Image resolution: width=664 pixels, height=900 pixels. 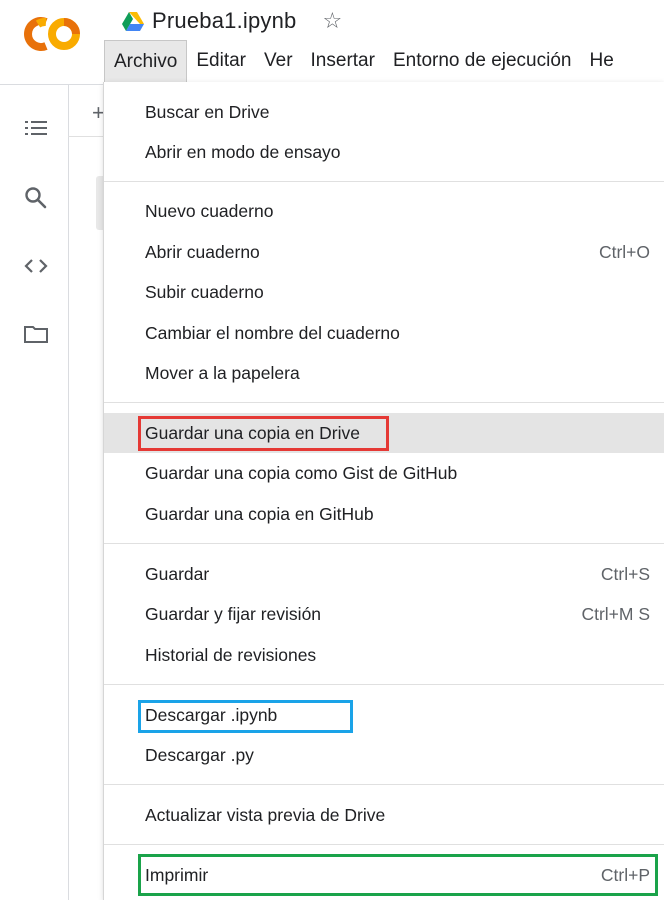 What do you see at coordinates (332, 21) in the screenshot?
I see `star-icon: ☆` at bounding box center [332, 21].